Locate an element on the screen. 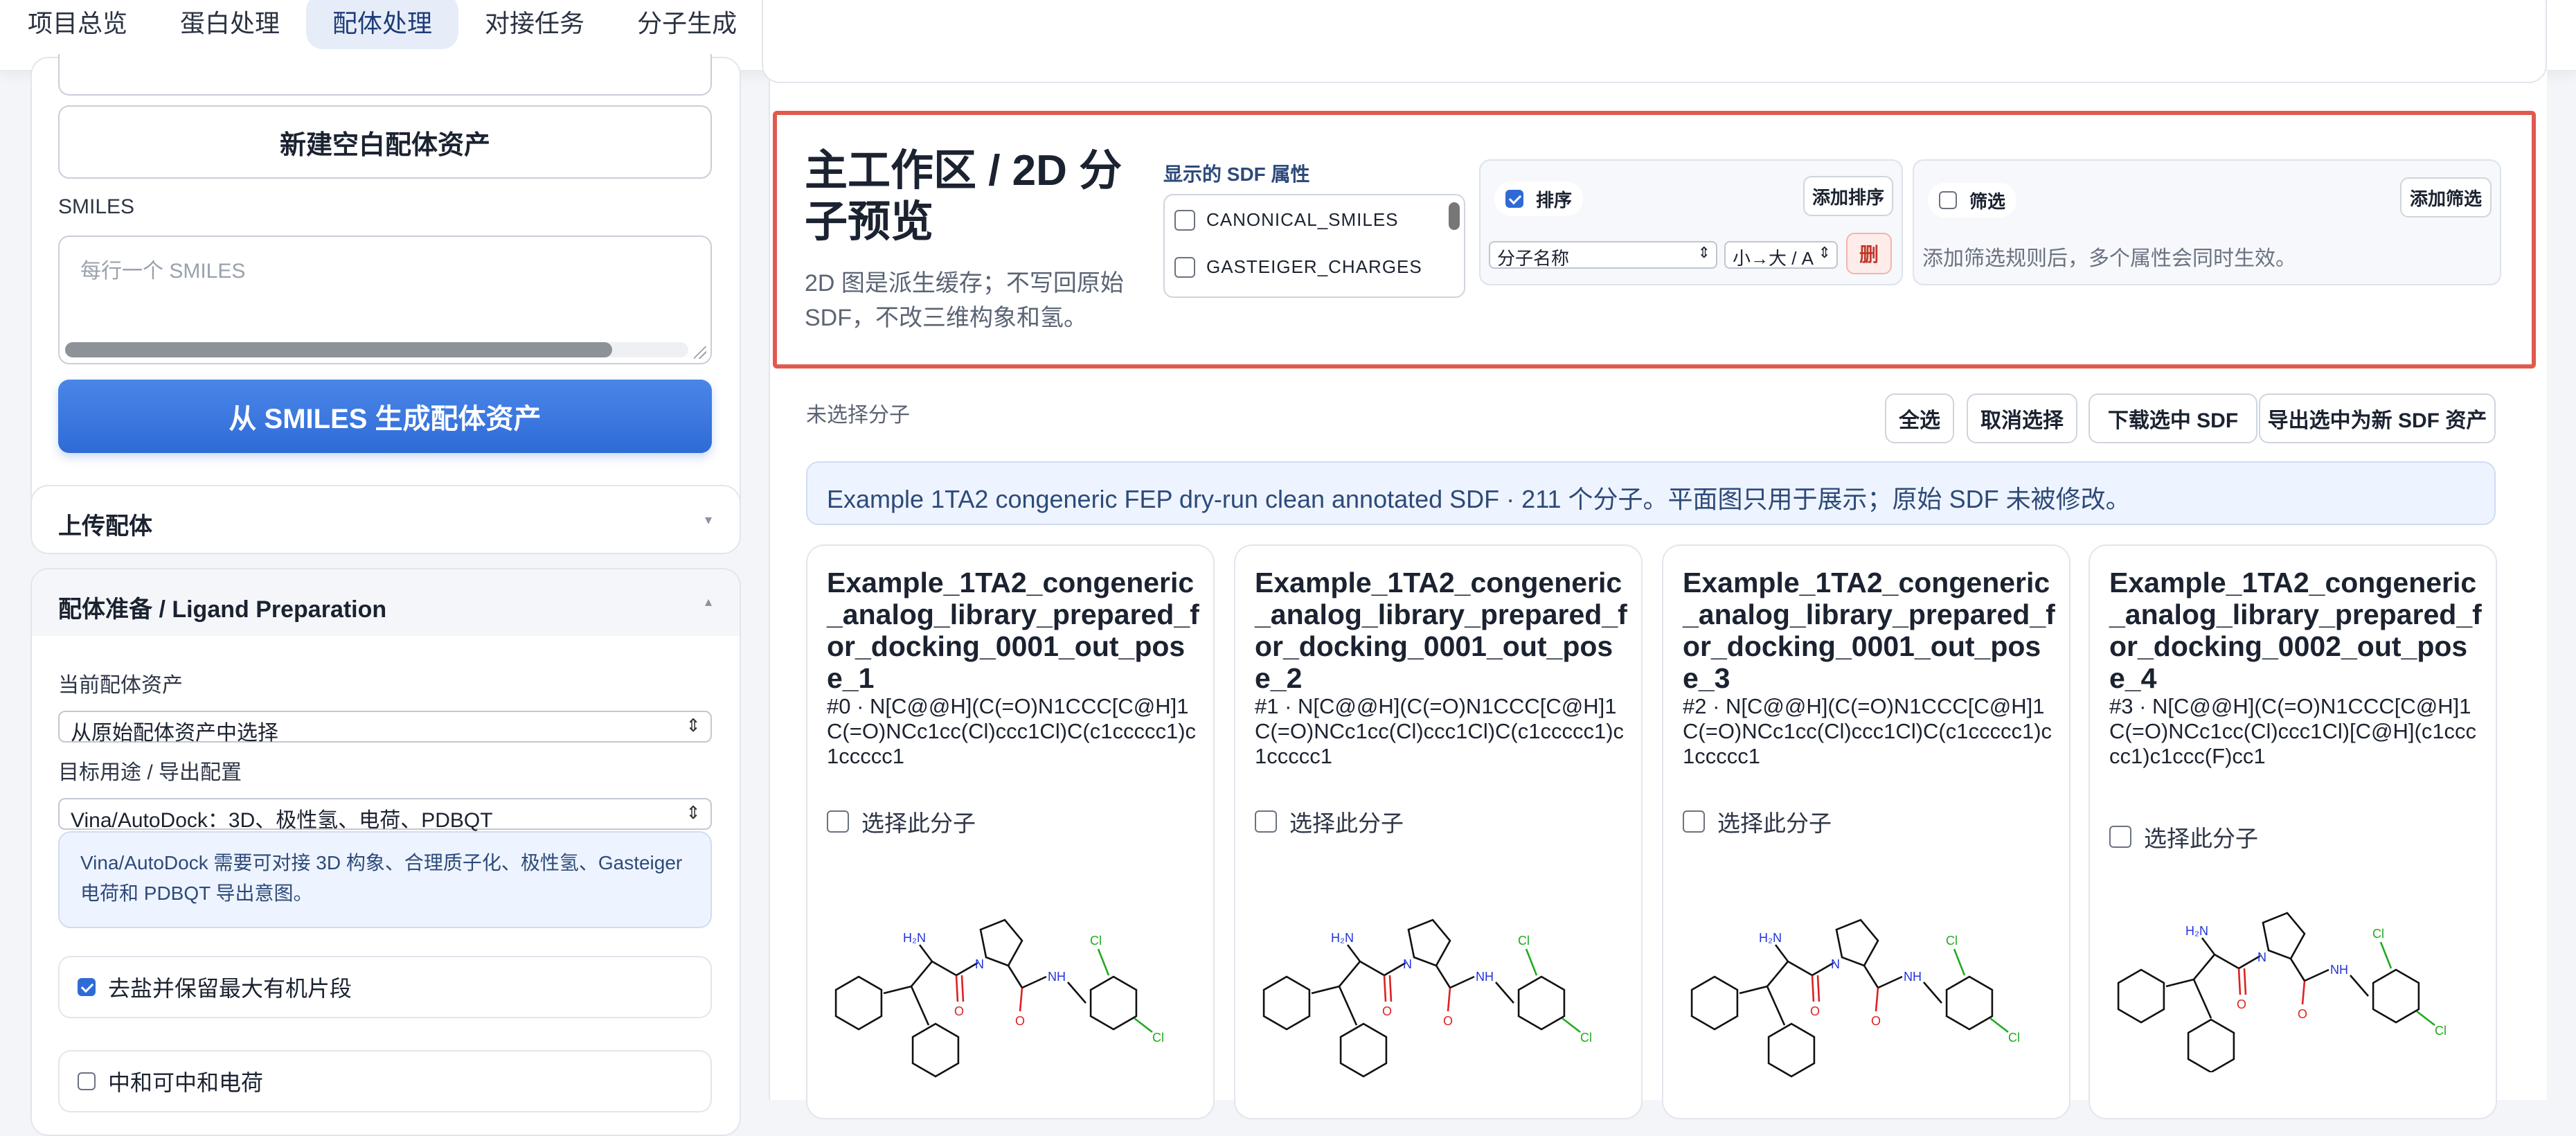 The width and height of the screenshot is (2576, 1136). desalt-label: 去盐并保留最大有机片段 is located at coordinates (230, 988).